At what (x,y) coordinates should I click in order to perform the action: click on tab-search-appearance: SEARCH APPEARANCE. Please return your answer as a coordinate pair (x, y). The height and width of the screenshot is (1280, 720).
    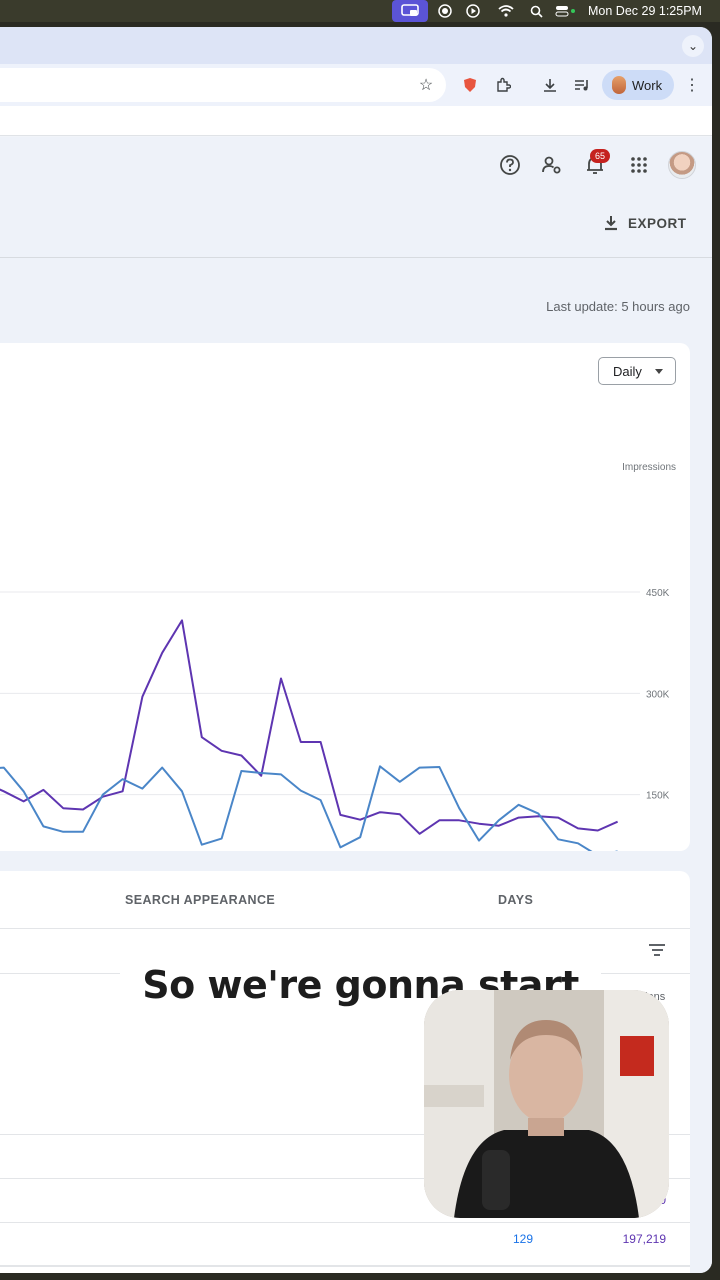
    Looking at the image, I should click on (200, 900).